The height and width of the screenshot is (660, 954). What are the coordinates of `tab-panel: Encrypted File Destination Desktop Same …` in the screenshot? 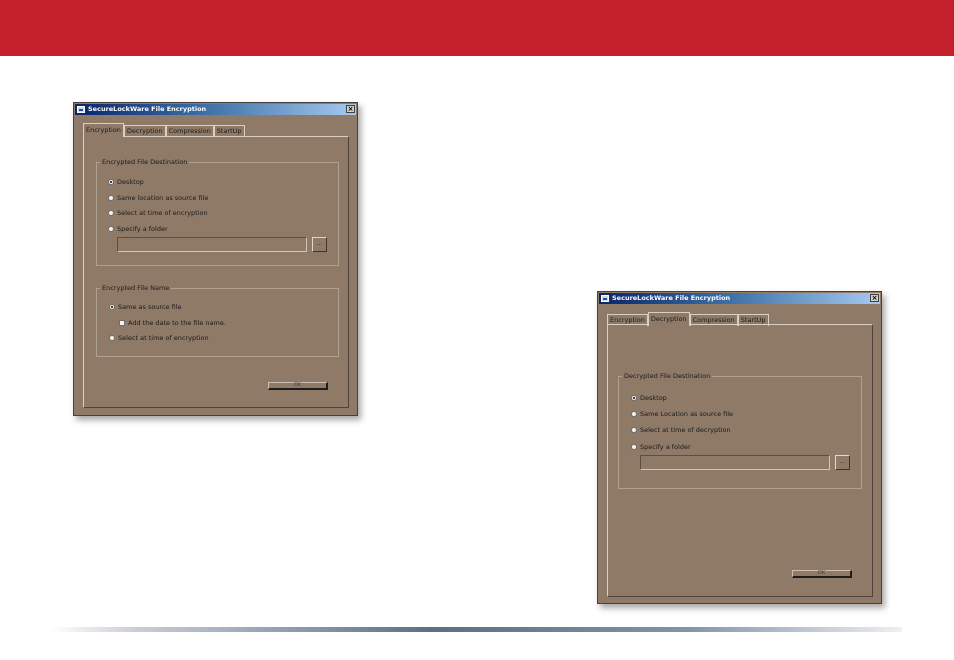 It's located at (216, 272).